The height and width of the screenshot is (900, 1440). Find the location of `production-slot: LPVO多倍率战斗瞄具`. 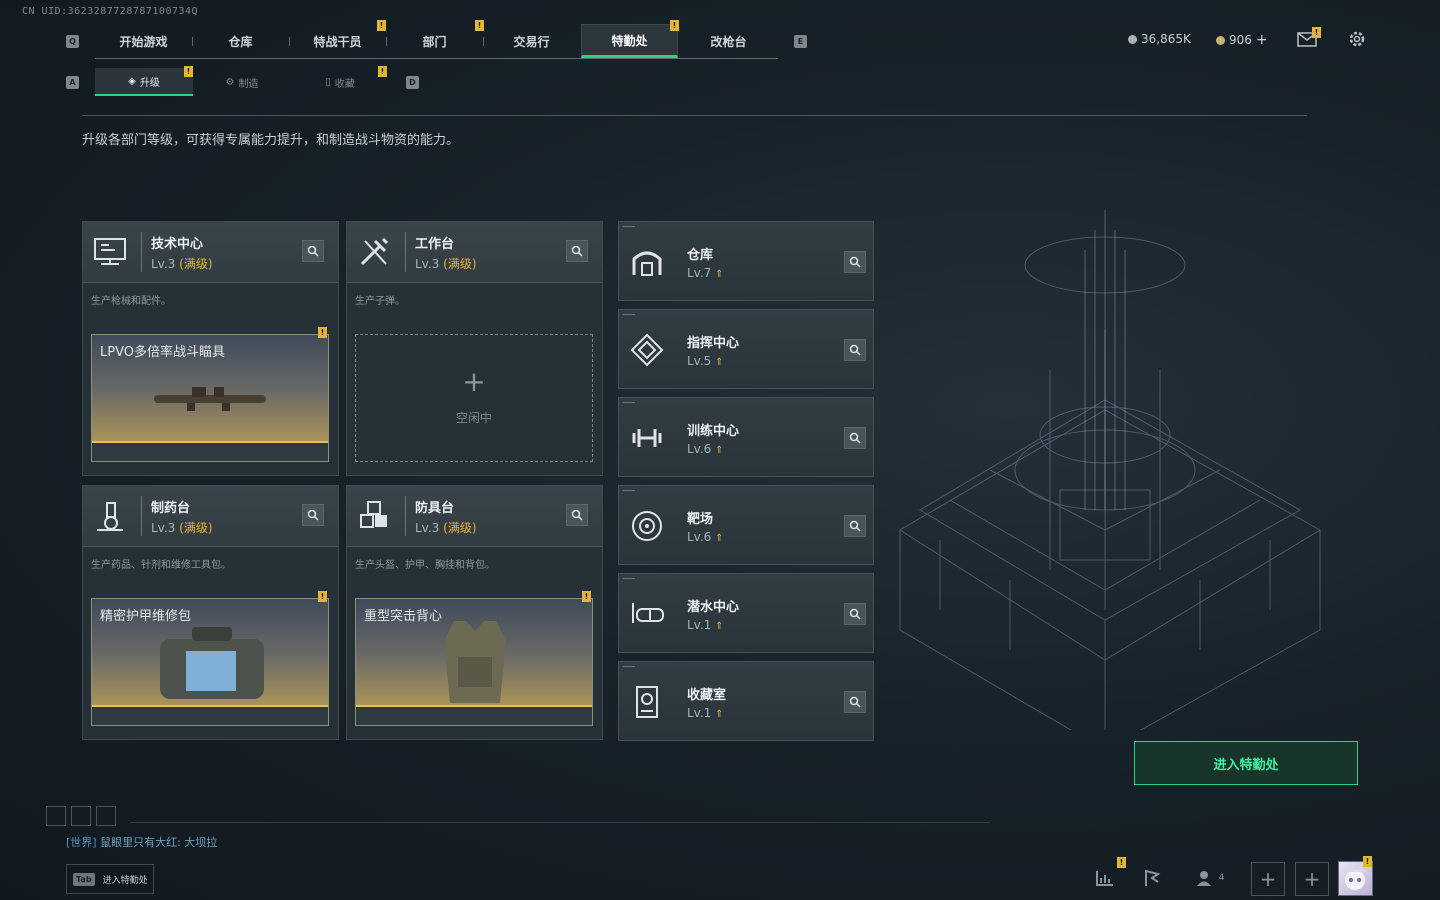

production-slot: LPVO多倍率战斗瞄具 is located at coordinates (210, 398).